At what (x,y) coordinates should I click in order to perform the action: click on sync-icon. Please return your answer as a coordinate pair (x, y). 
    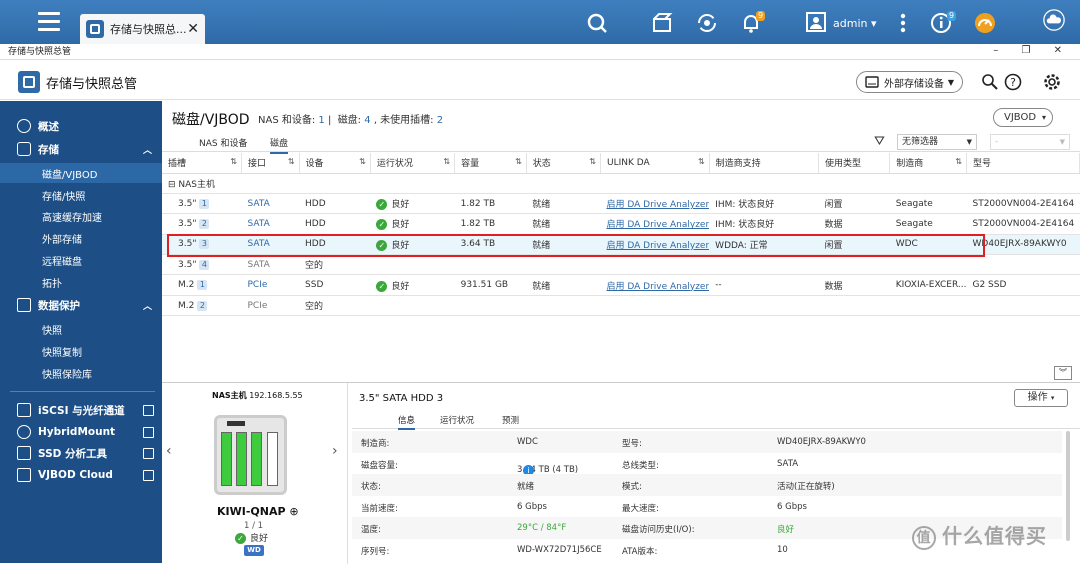
    Looking at the image, I should click on (707, 23).